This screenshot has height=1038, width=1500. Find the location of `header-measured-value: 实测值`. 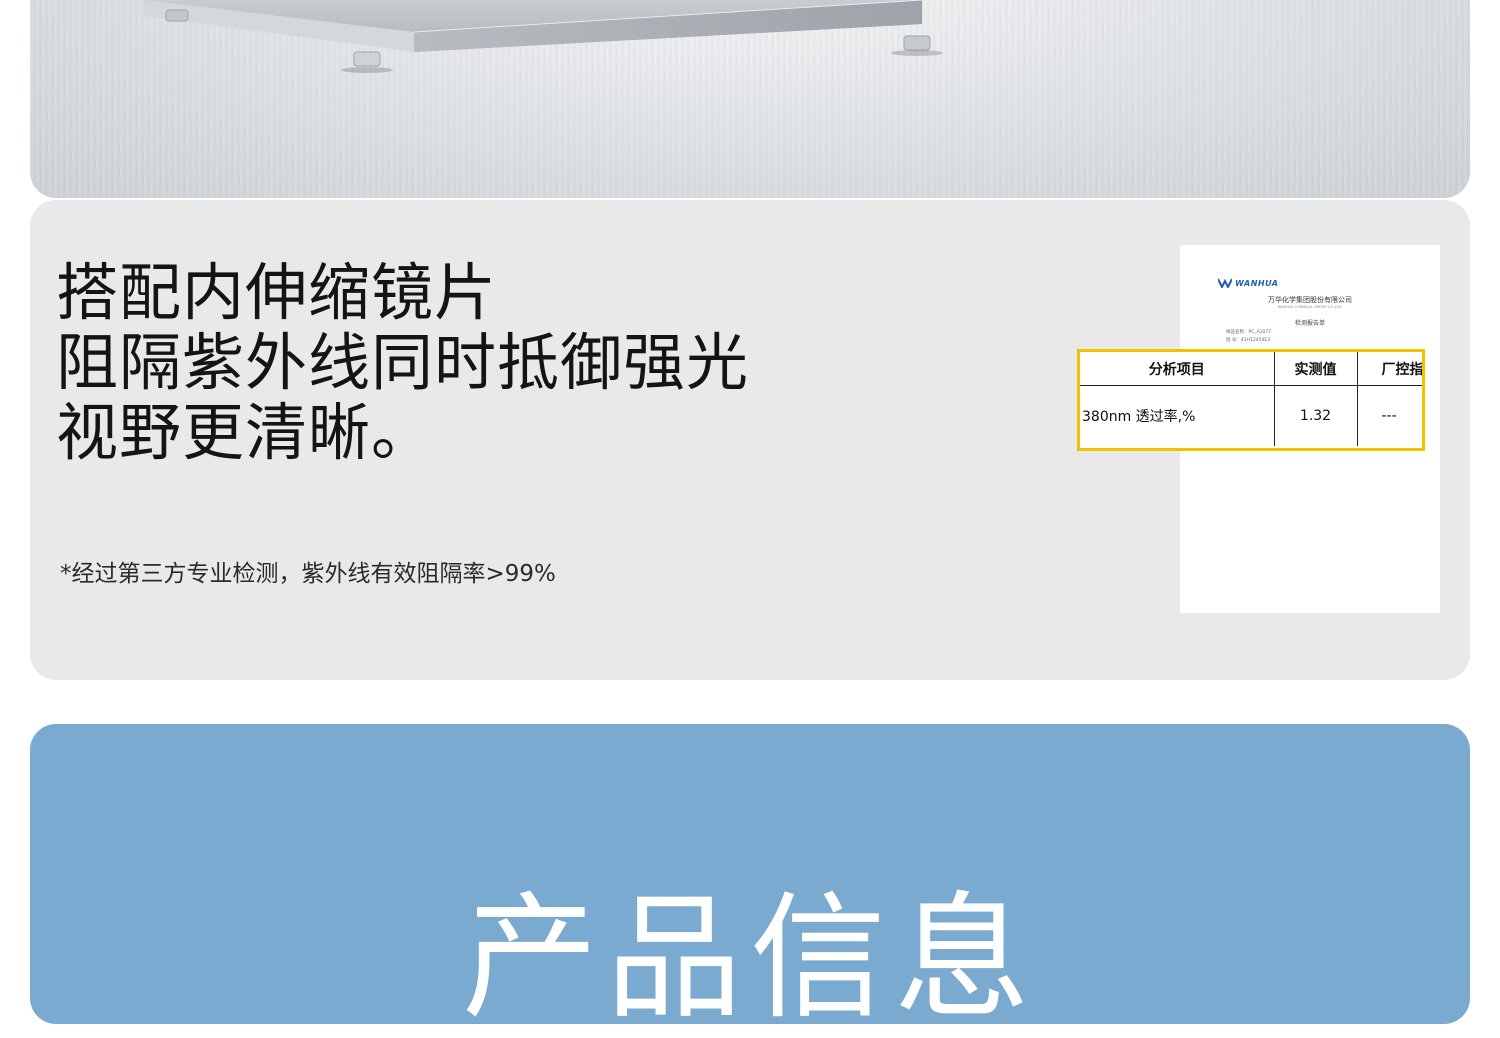

header-measured-value: 实测值 is located at coordinates (1316, 369).